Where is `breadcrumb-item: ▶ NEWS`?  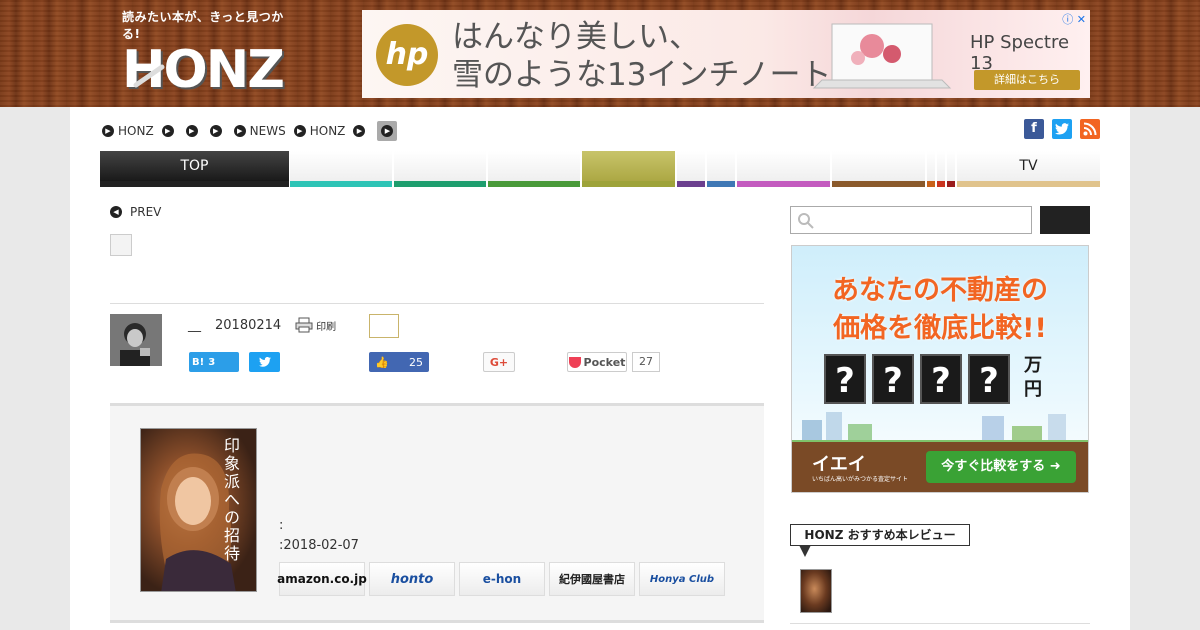 breadcrumb-item: ▶ NEWS is located at coordinates (259, 131).